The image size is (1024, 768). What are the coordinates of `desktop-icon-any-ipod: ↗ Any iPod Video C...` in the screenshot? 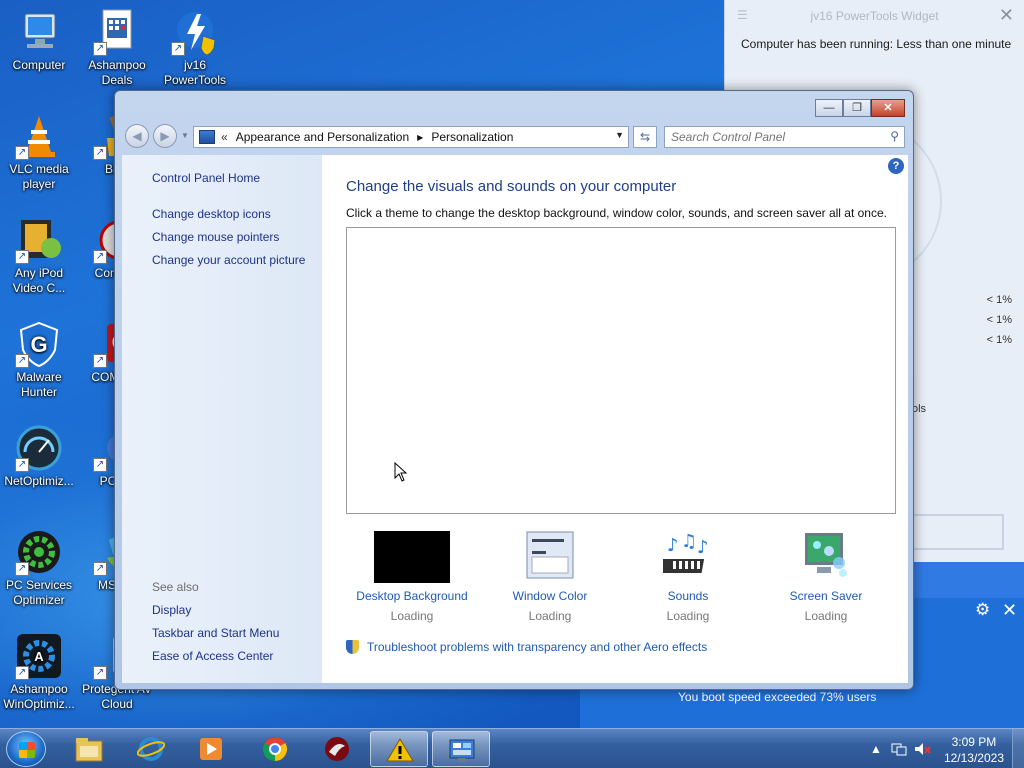 It's located at (39, 256).